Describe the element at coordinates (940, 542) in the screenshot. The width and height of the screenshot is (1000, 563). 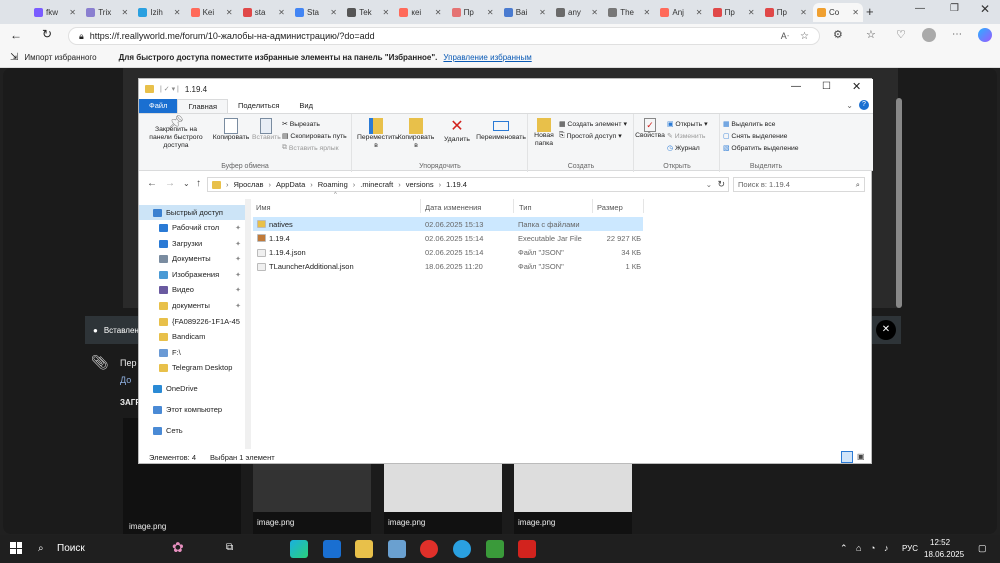
I see `clock-time: 12:52` at that location.